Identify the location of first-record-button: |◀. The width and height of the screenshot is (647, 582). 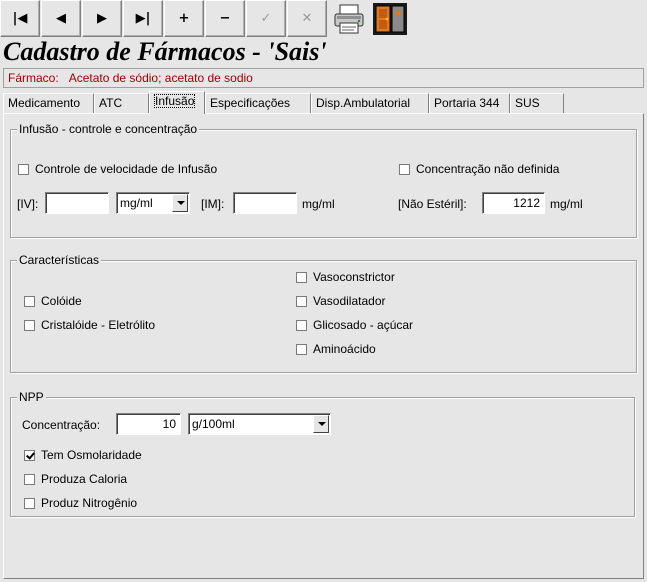
(20, 18).